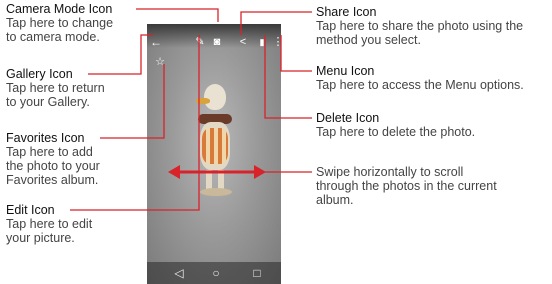 The image size is (552, 284). Describe the element at coordinates (132, 101) in the screenshot. I see `favorites-callout-line` at that location.